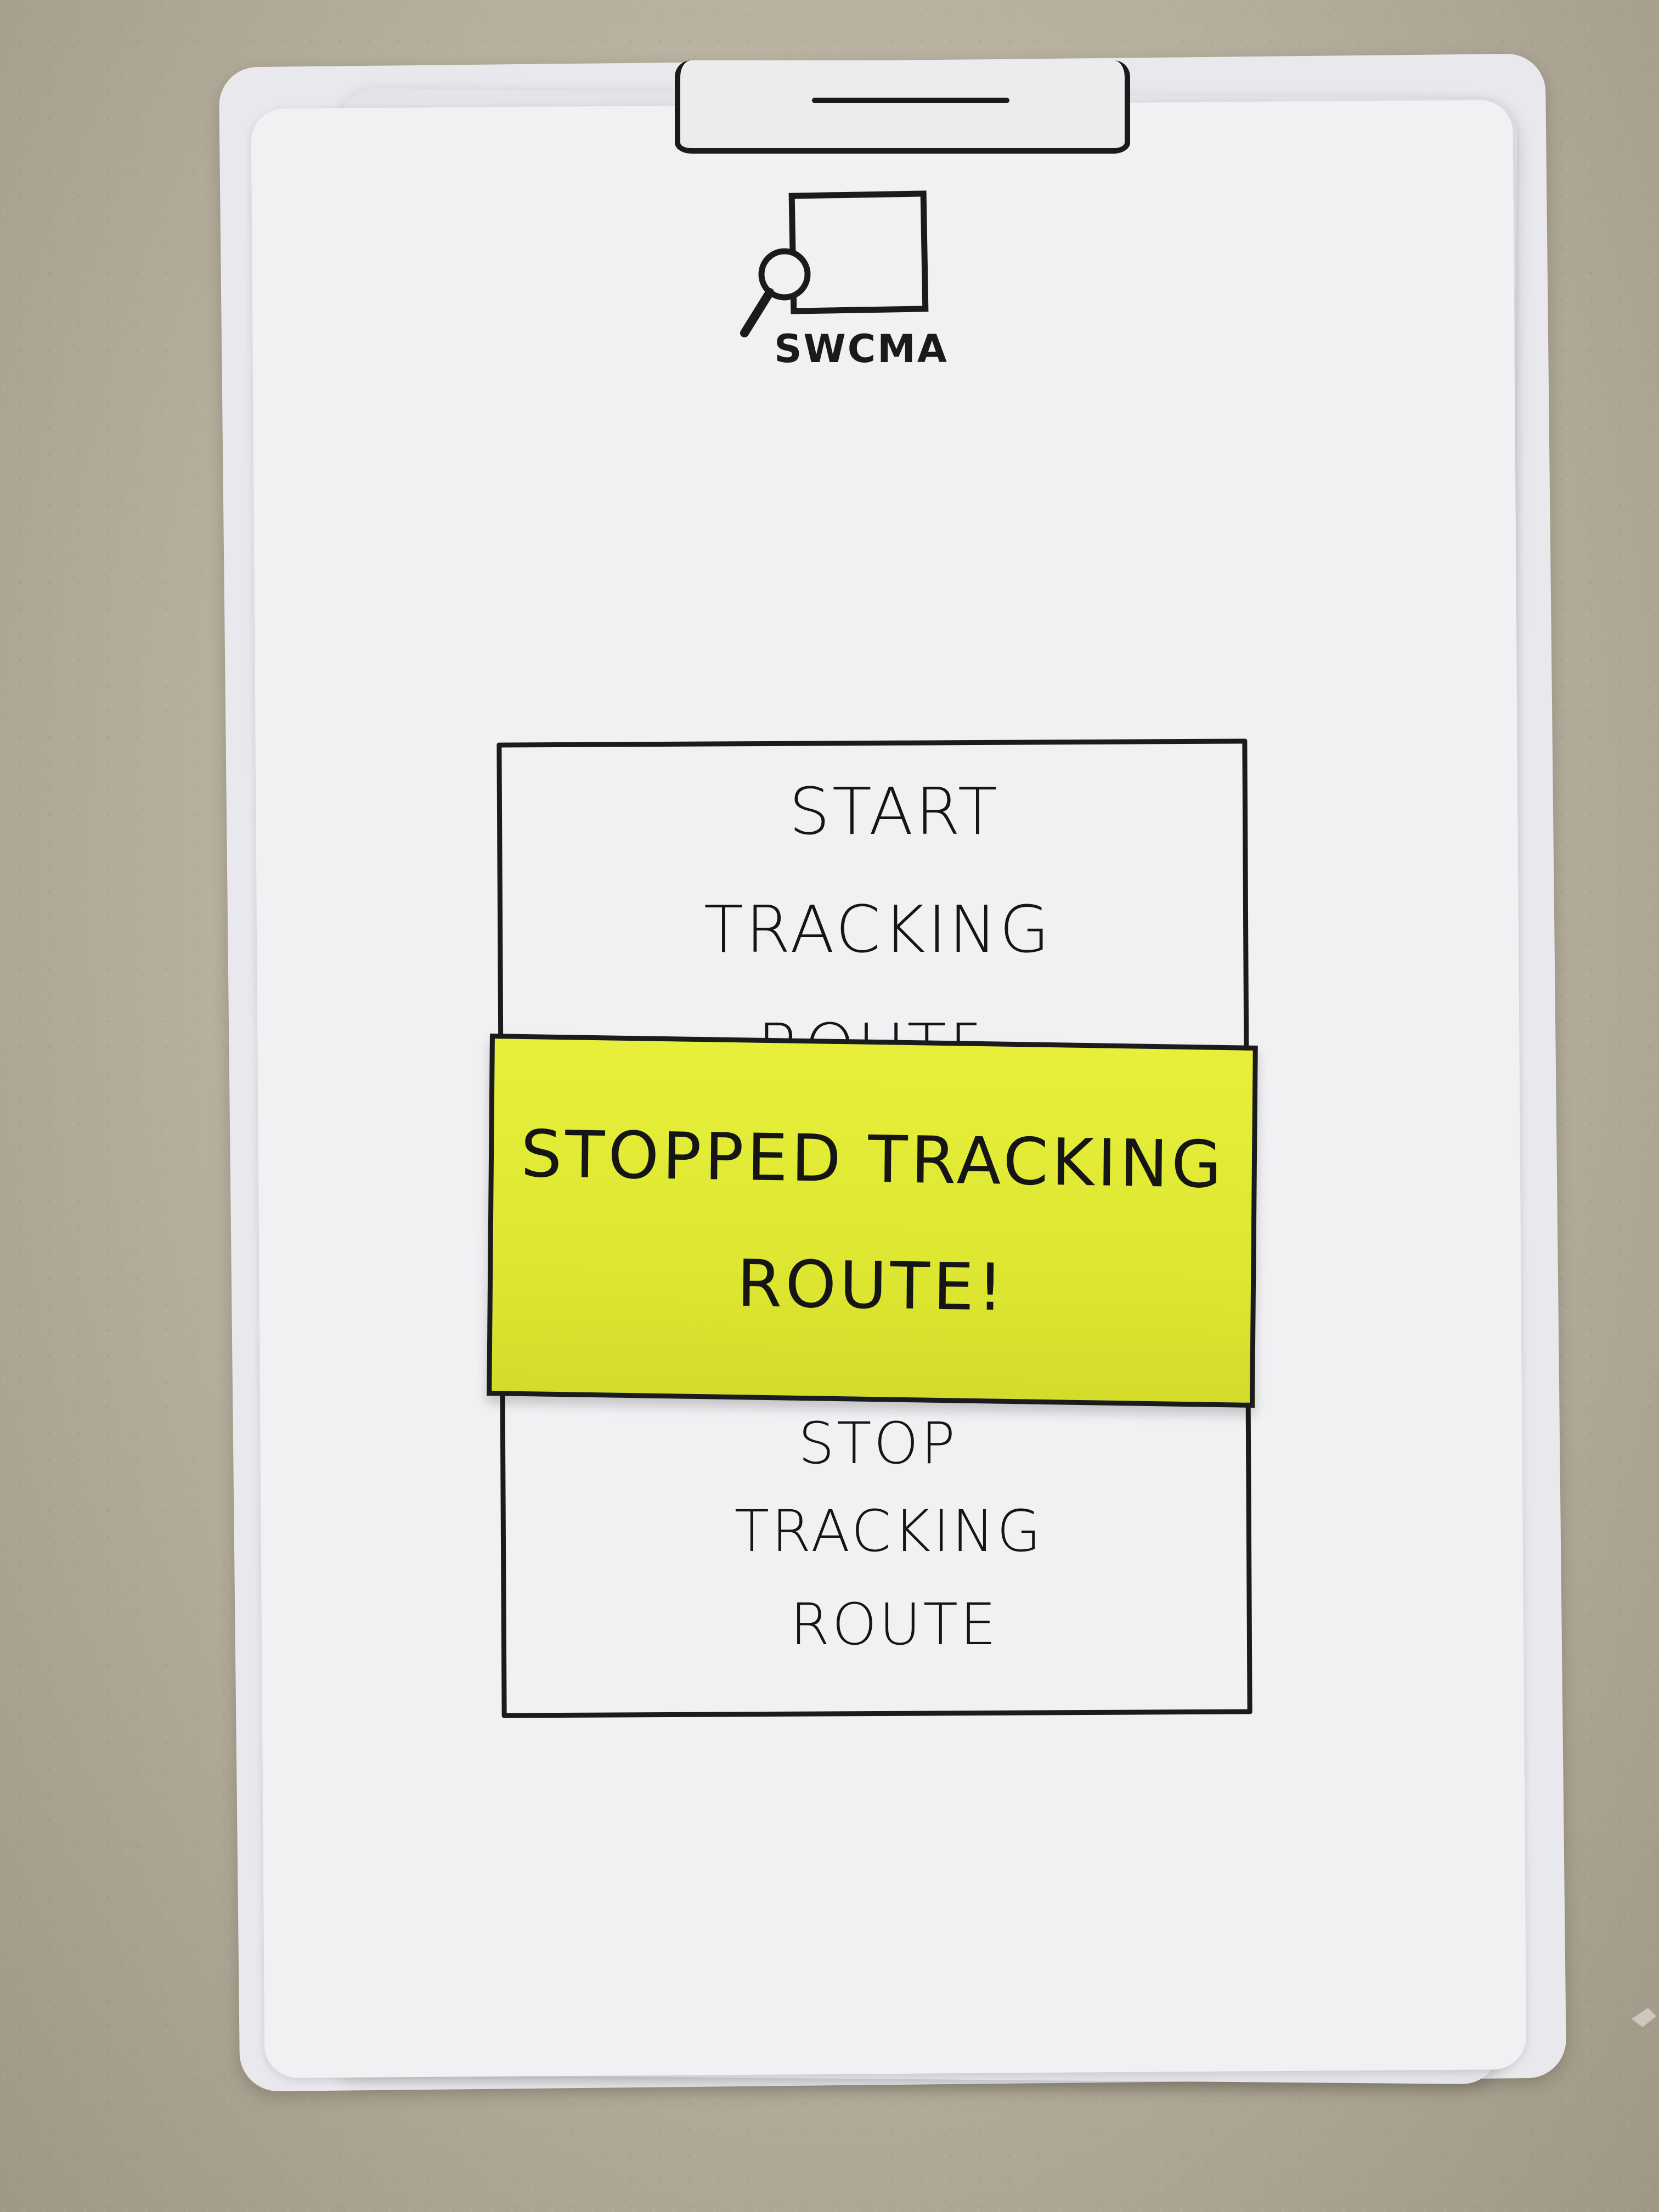  Describe the element at coordinates (878, 1444) in the screenshot. I see `stop-button-label-line1: STOP` at that location.